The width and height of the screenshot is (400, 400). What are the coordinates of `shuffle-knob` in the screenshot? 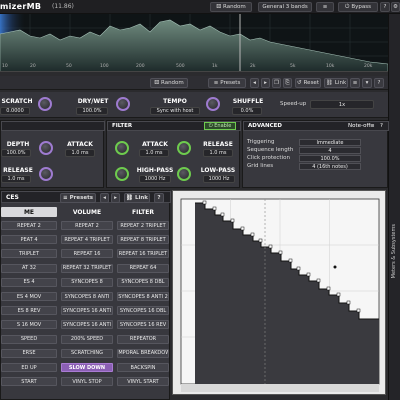 It's located at (213, 104).